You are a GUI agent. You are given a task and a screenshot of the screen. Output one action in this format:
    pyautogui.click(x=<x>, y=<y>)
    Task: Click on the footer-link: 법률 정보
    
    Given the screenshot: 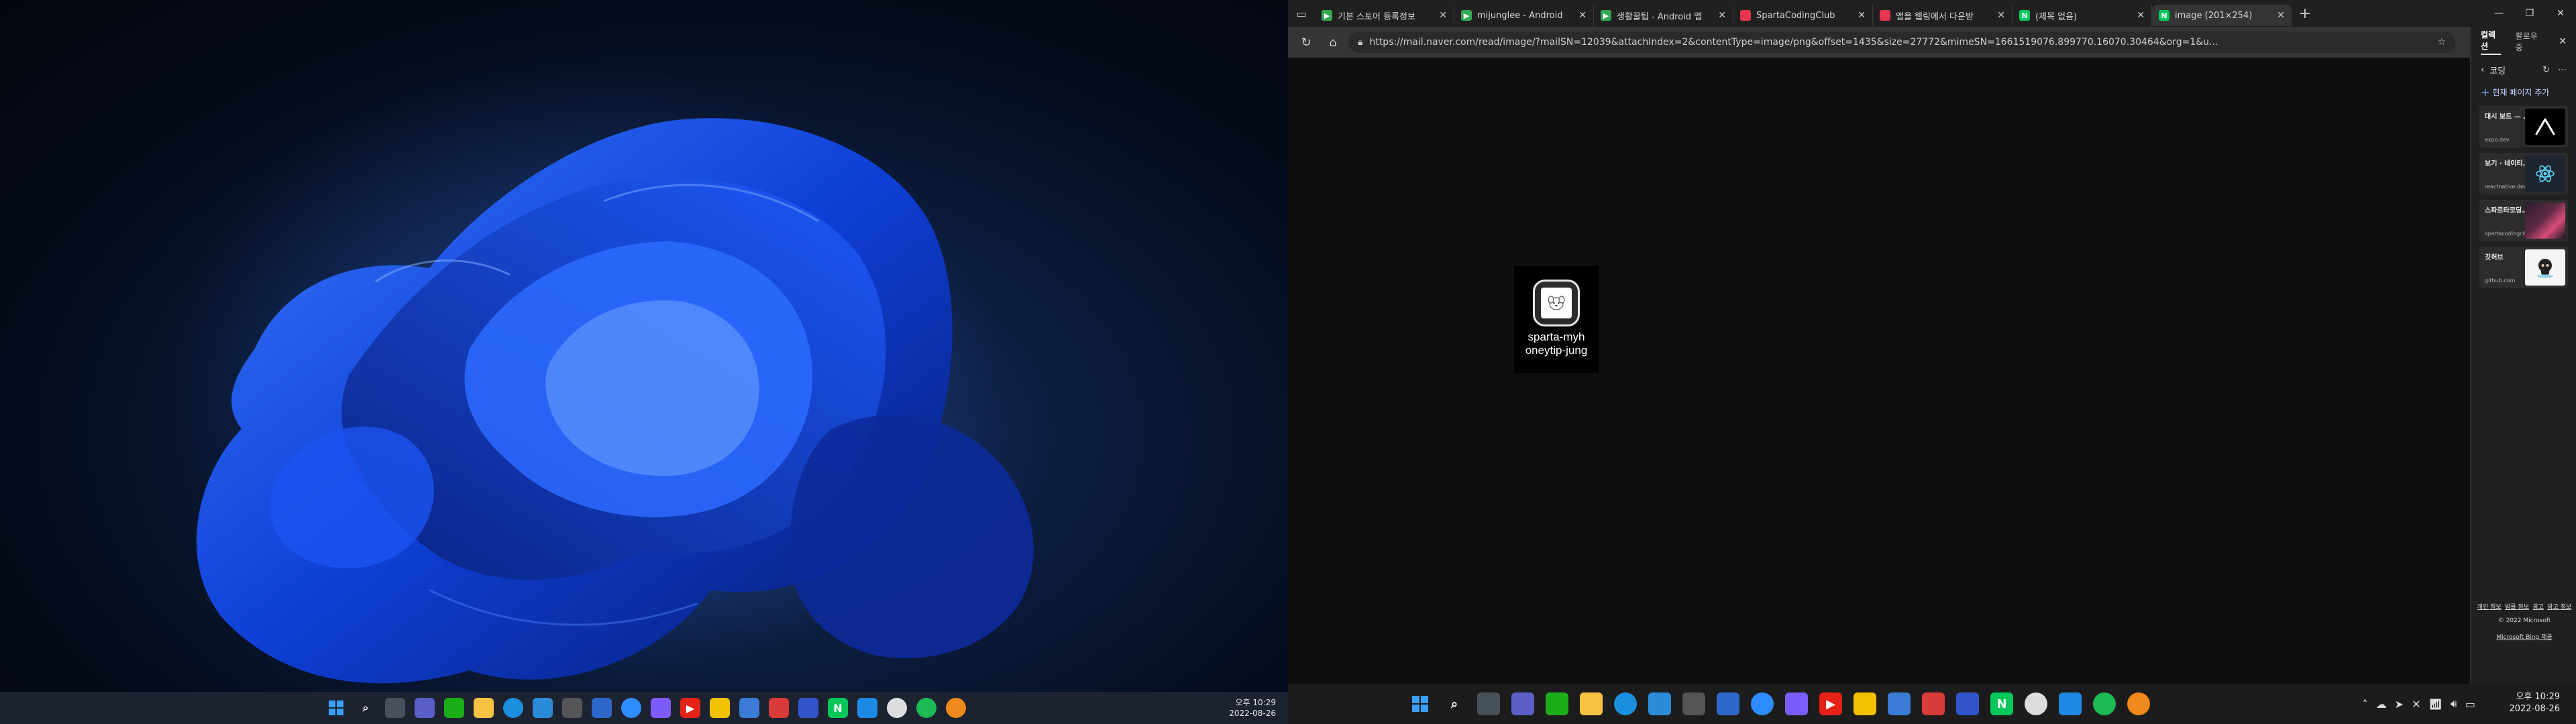 What is the action you would take?
    pyautogui.click(x=2517, y=606)
    